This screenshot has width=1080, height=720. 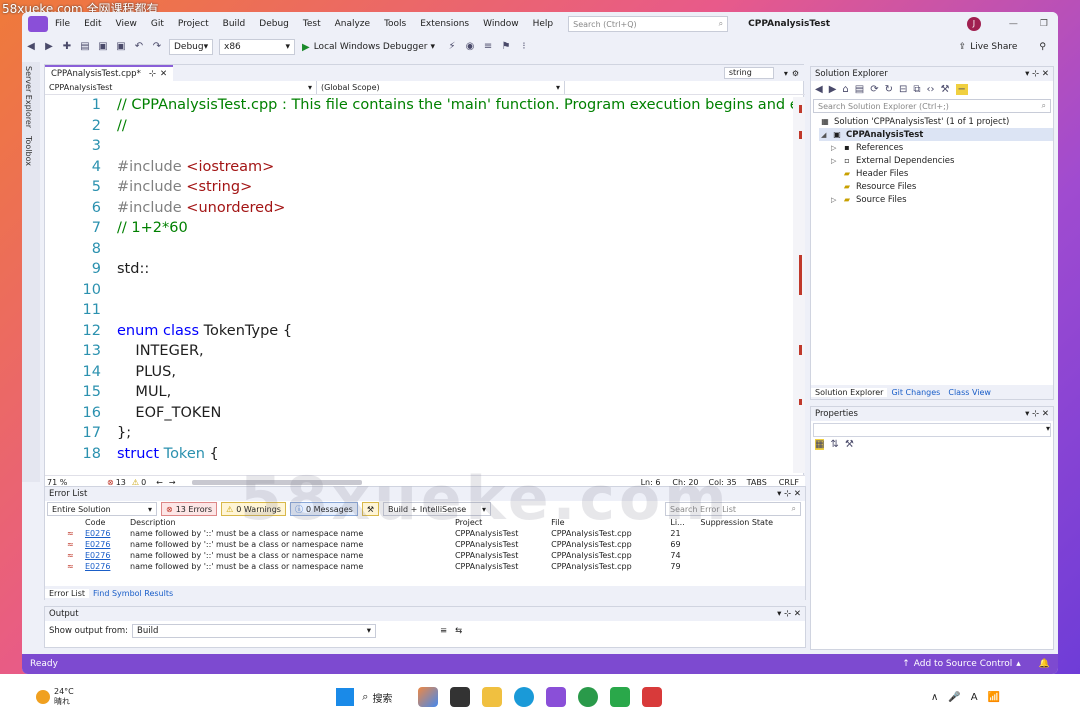 What do you see at coordinates (936, 173) in the screenshot?
I see `tree-item-header-files: ▰ Header Files` at bounding box center [936, 173].